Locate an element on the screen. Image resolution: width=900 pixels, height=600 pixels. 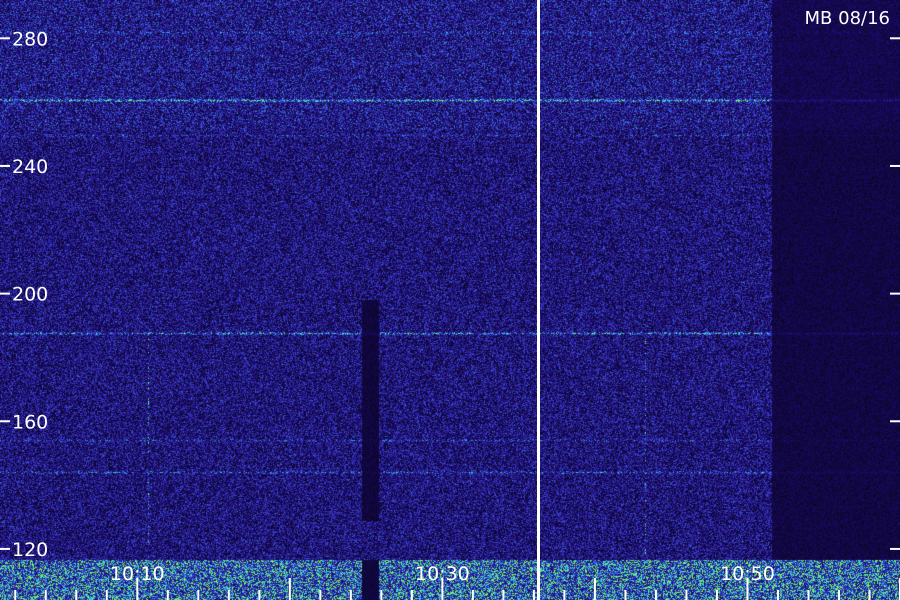
x-axis-ticks: 10:10 10:30 10:50 is located at coordinates (457, 581).